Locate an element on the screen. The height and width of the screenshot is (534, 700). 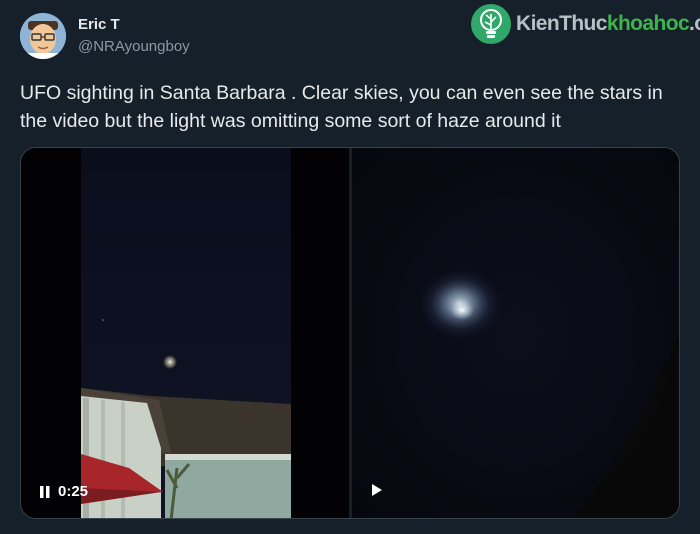
watermark: KienThuckhoahoc.org is located at coordinates (585, 24).